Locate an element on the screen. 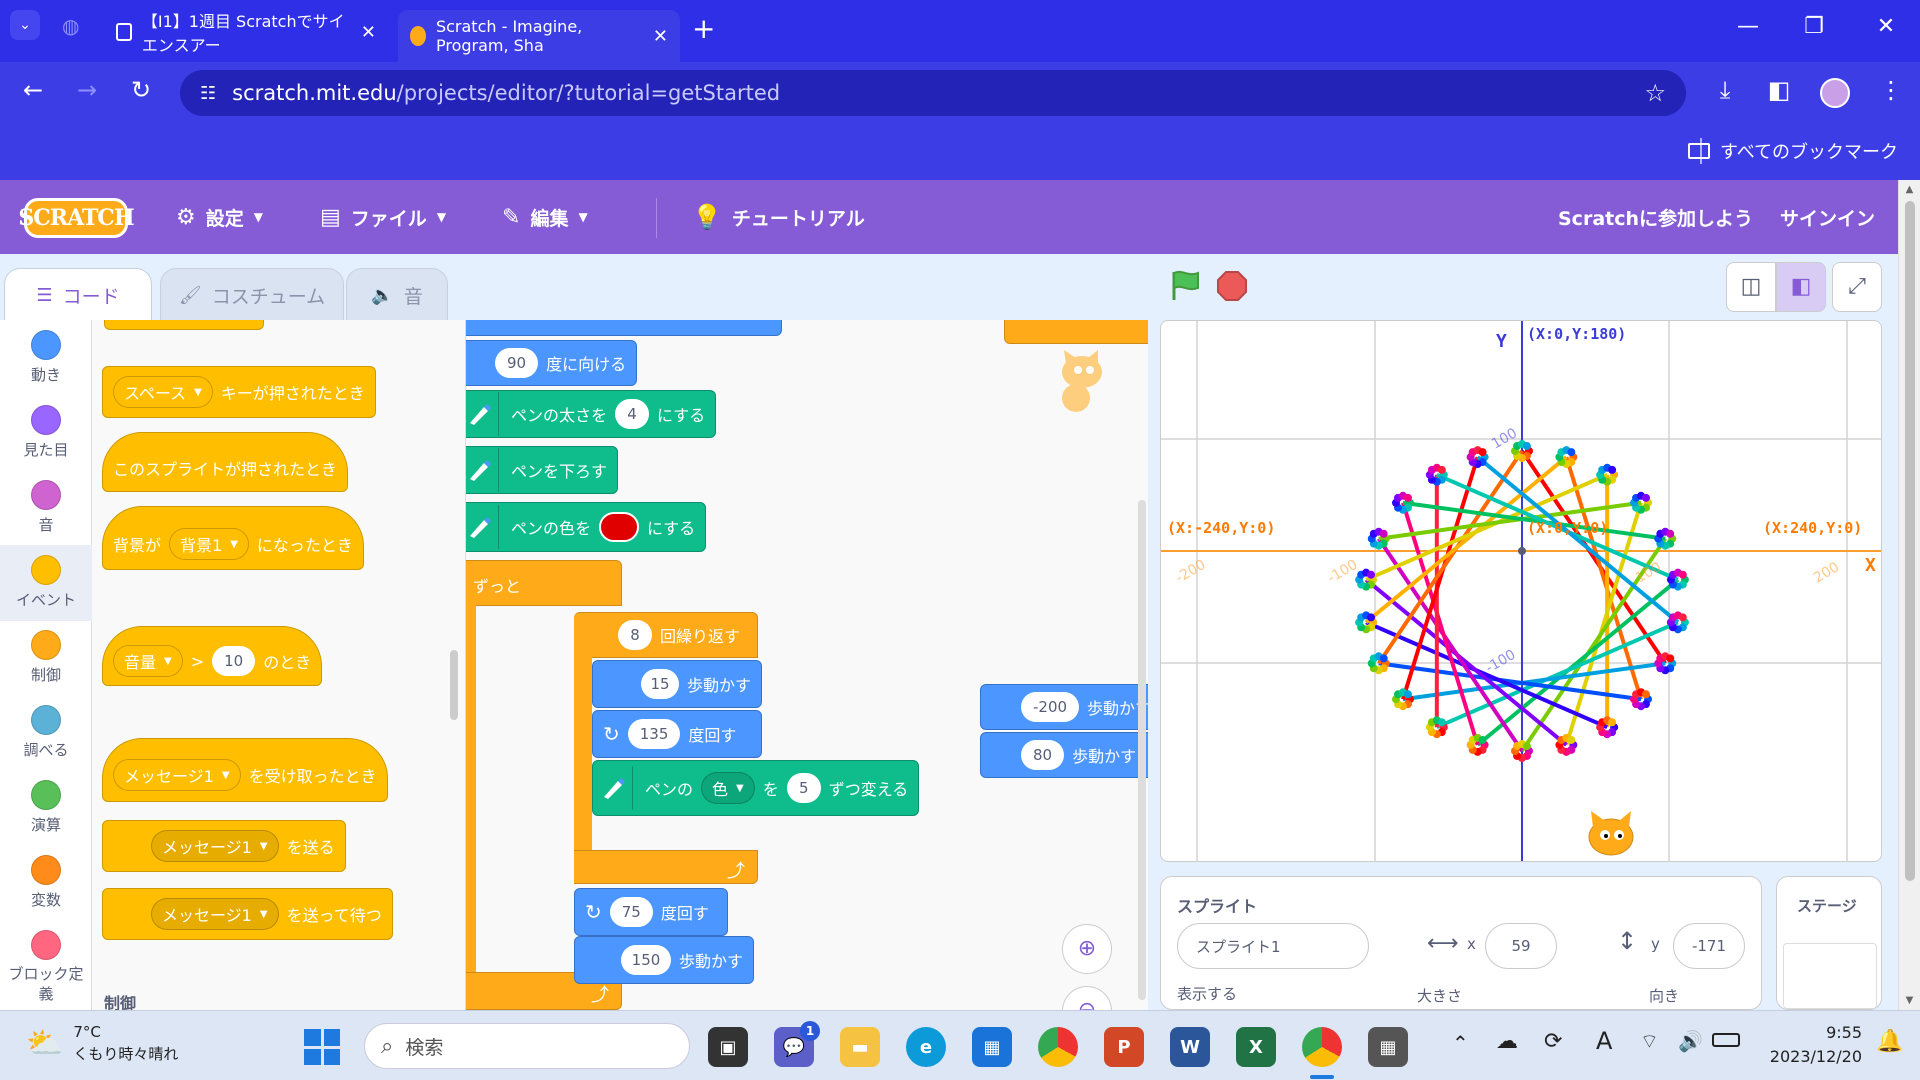 The height and width of the screenshot is (1080, 1920). palette-scrollbar is located at coordinates (454, 685).